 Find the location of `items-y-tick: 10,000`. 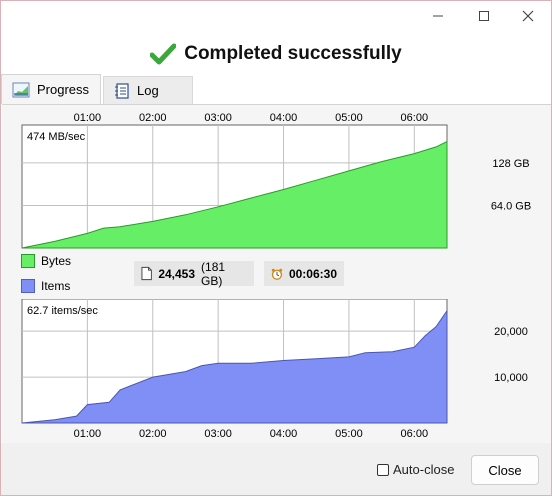

items-y-tick: 10,000 is located at coordinates (511, 378).